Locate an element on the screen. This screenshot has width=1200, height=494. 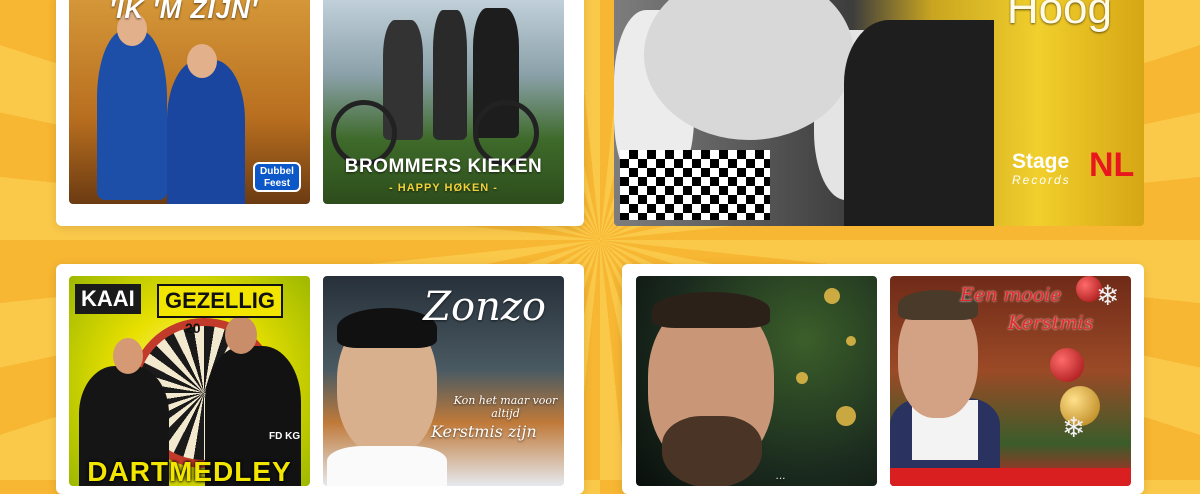
checkered-top is located at coordinates (695, 185).